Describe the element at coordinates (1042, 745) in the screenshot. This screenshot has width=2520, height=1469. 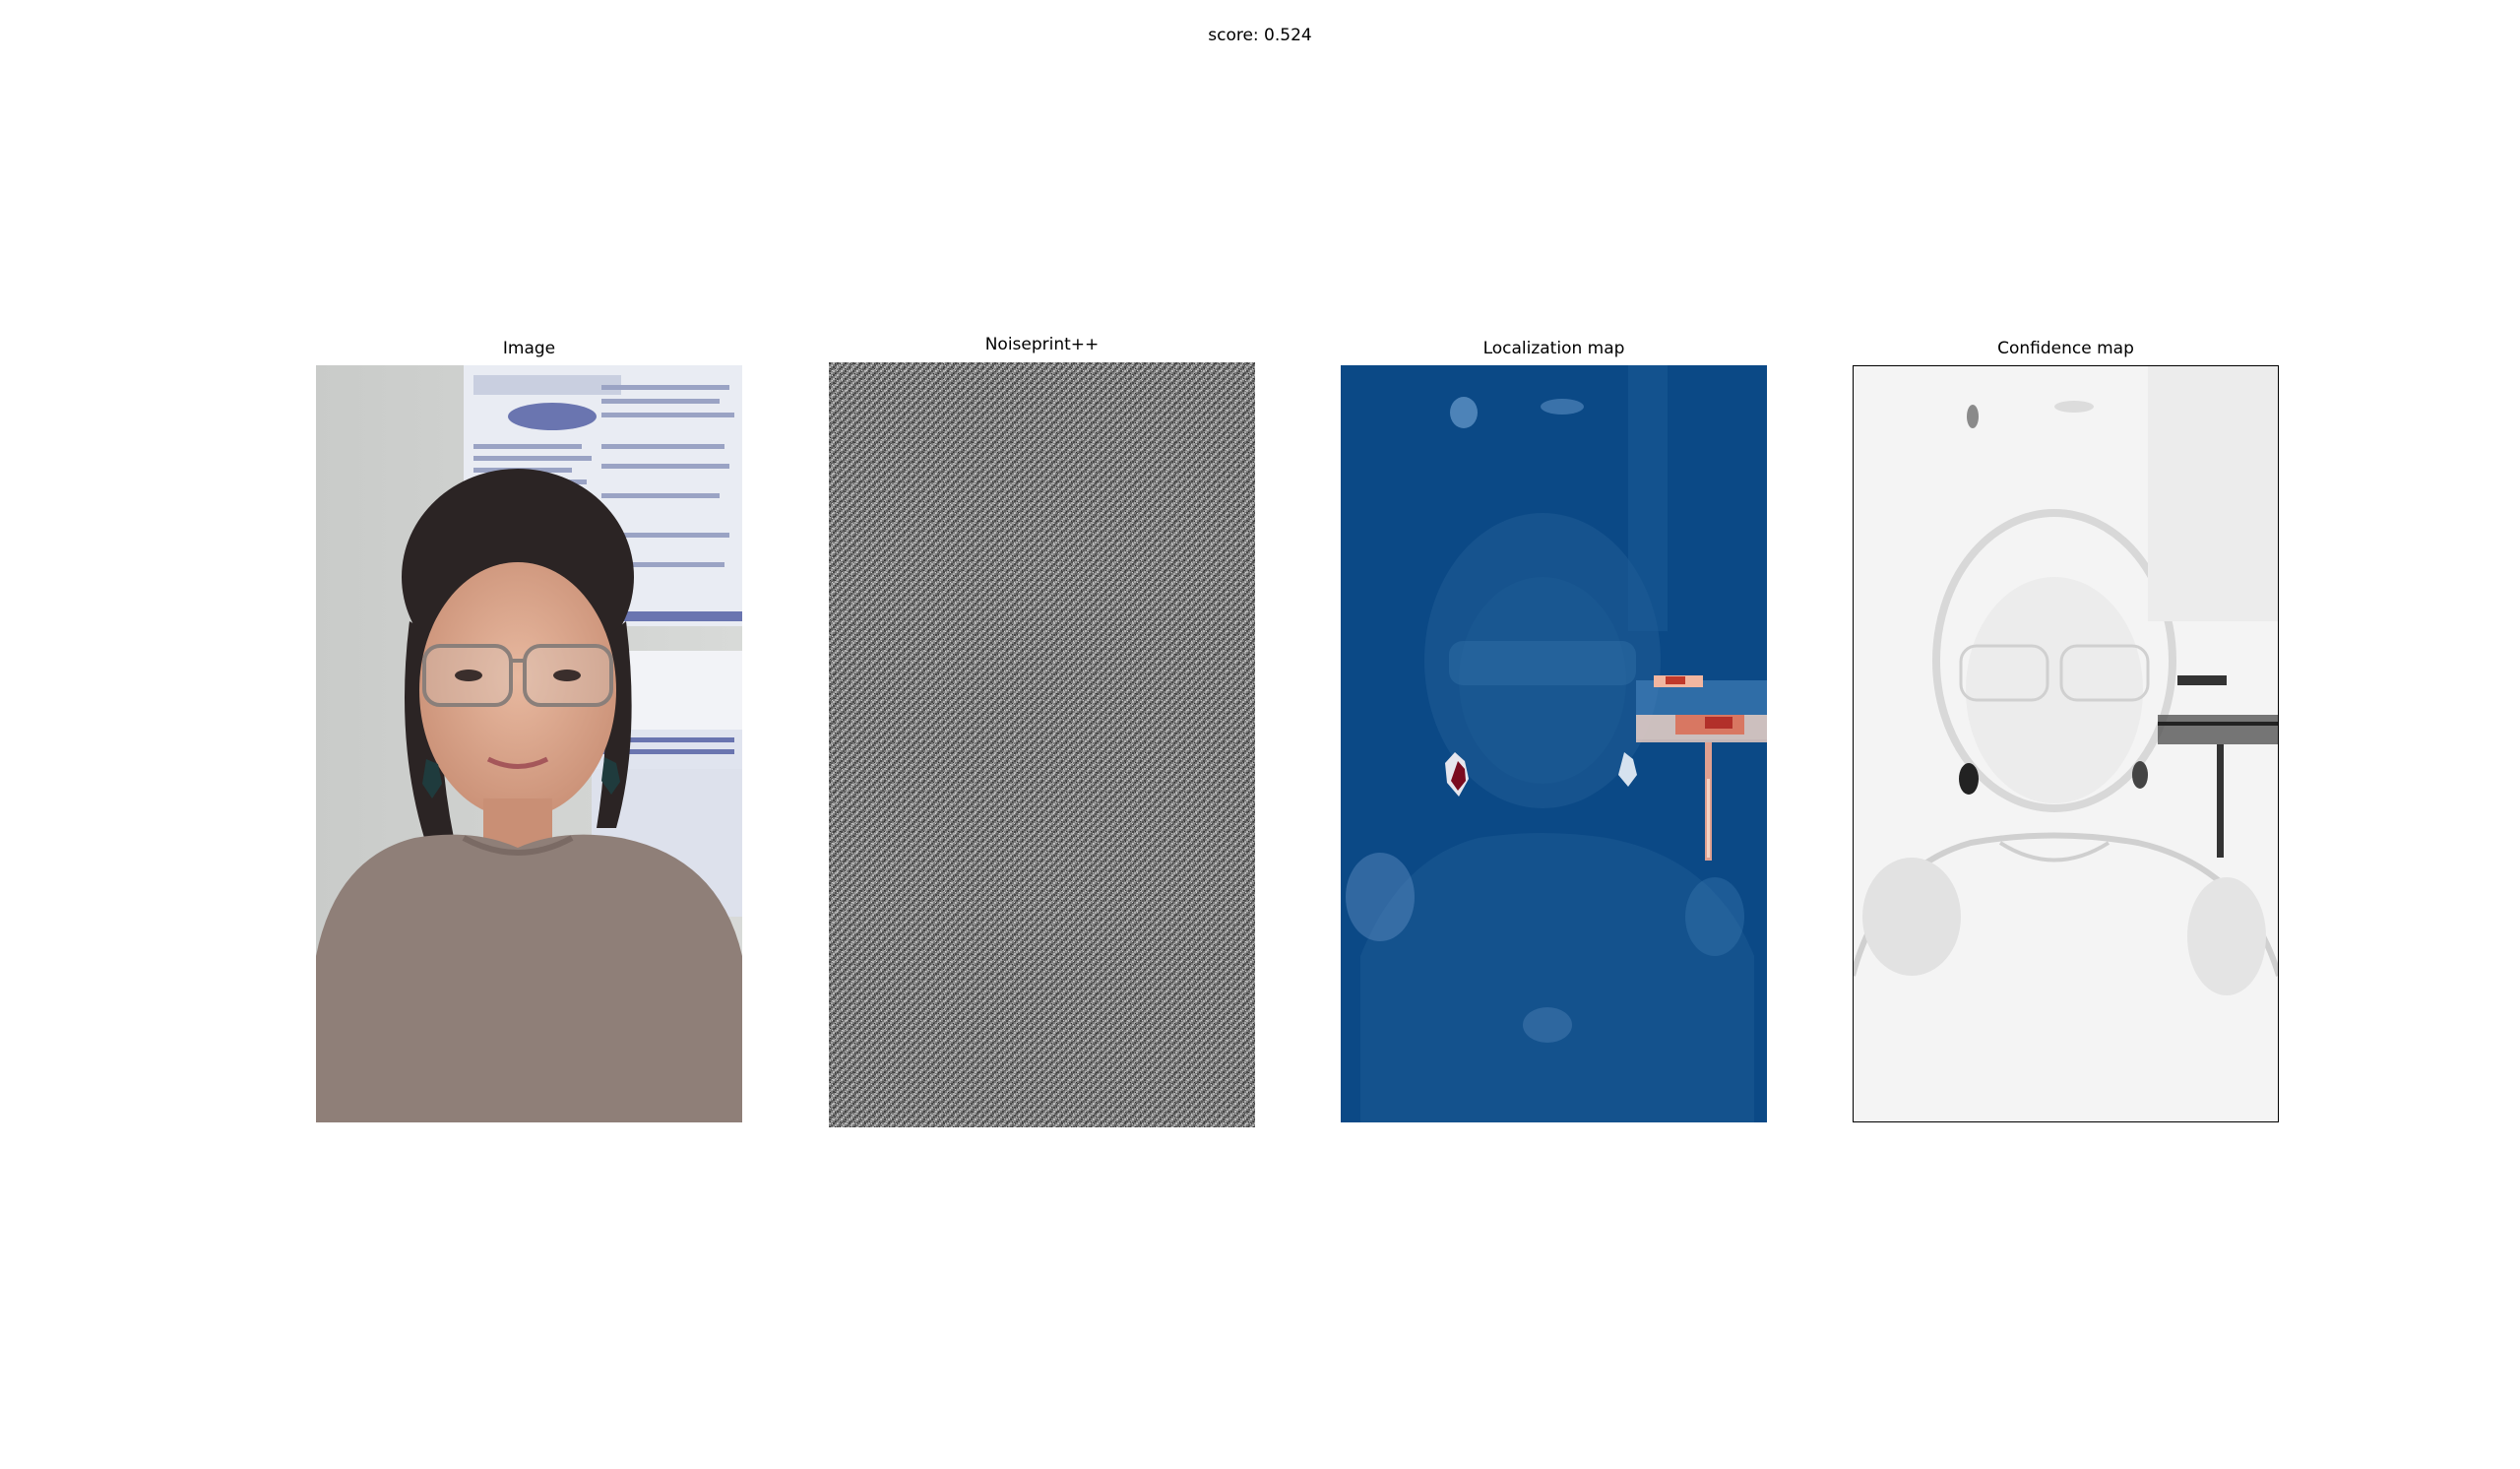
I see `noiseprint-map` at that location.